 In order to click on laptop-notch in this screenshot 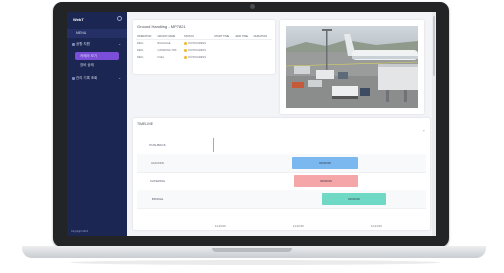, I will do `click(252, 250)`.